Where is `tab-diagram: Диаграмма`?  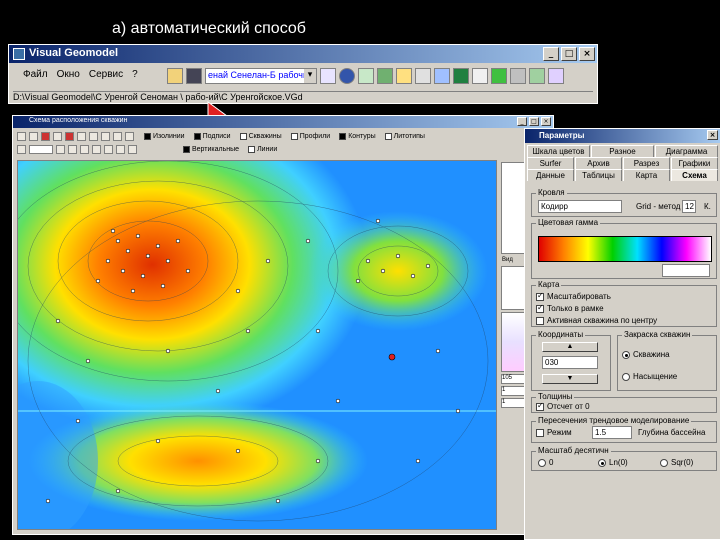
tab-diagram: Диаграмма is located at coordinates (686, 151).